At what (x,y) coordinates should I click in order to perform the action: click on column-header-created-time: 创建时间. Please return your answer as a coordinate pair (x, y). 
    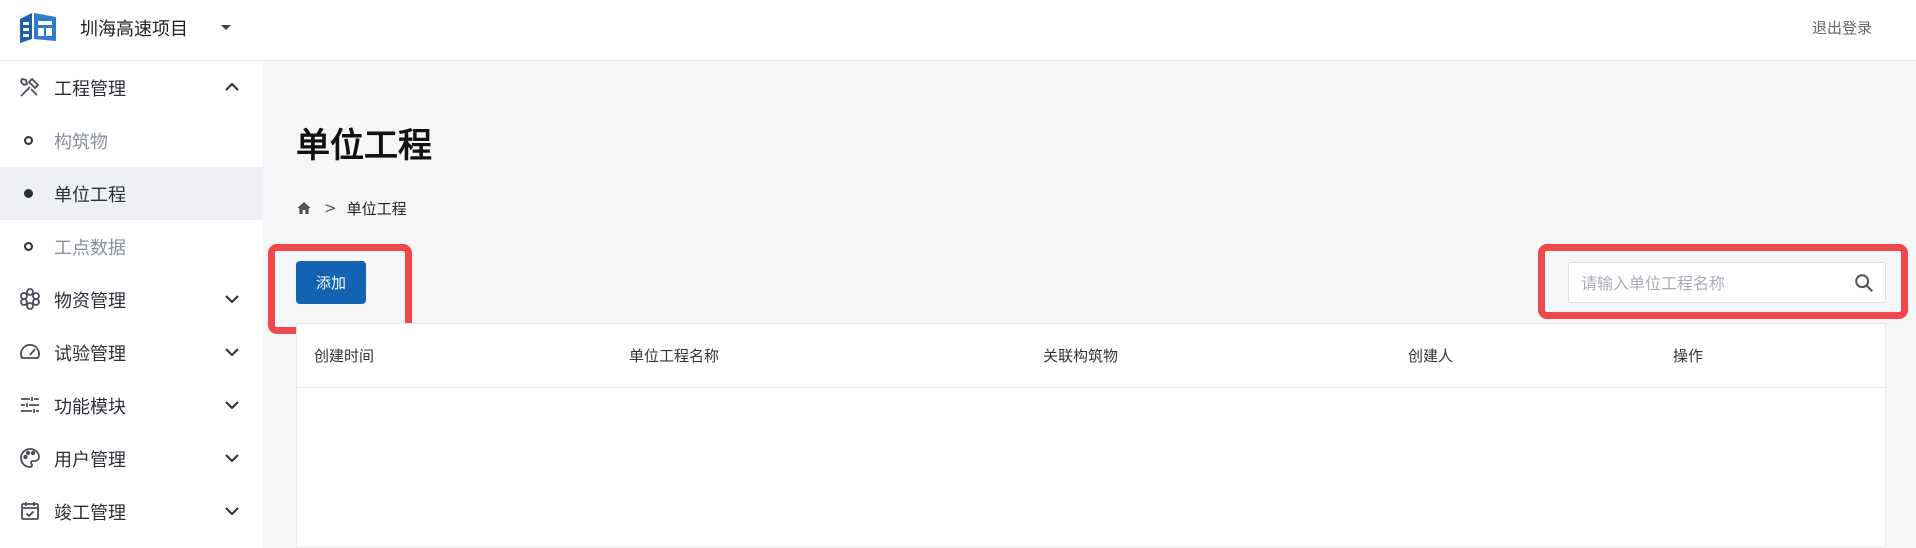
    Looking at the image, I should click on (344, 355).